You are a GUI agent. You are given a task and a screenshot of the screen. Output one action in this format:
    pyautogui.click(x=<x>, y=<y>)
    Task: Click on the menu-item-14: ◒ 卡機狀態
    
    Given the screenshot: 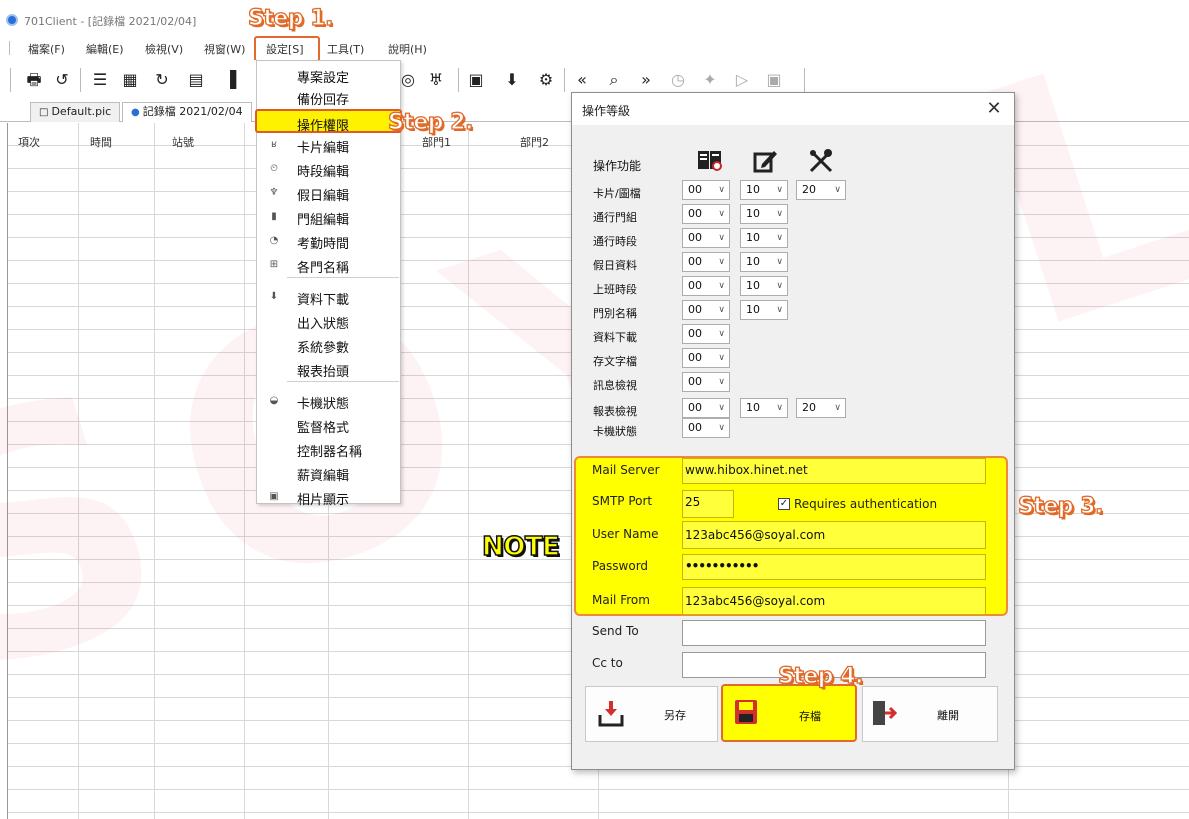 What is the action you would take?
    pyautogui.click(x=328, y=401)
    